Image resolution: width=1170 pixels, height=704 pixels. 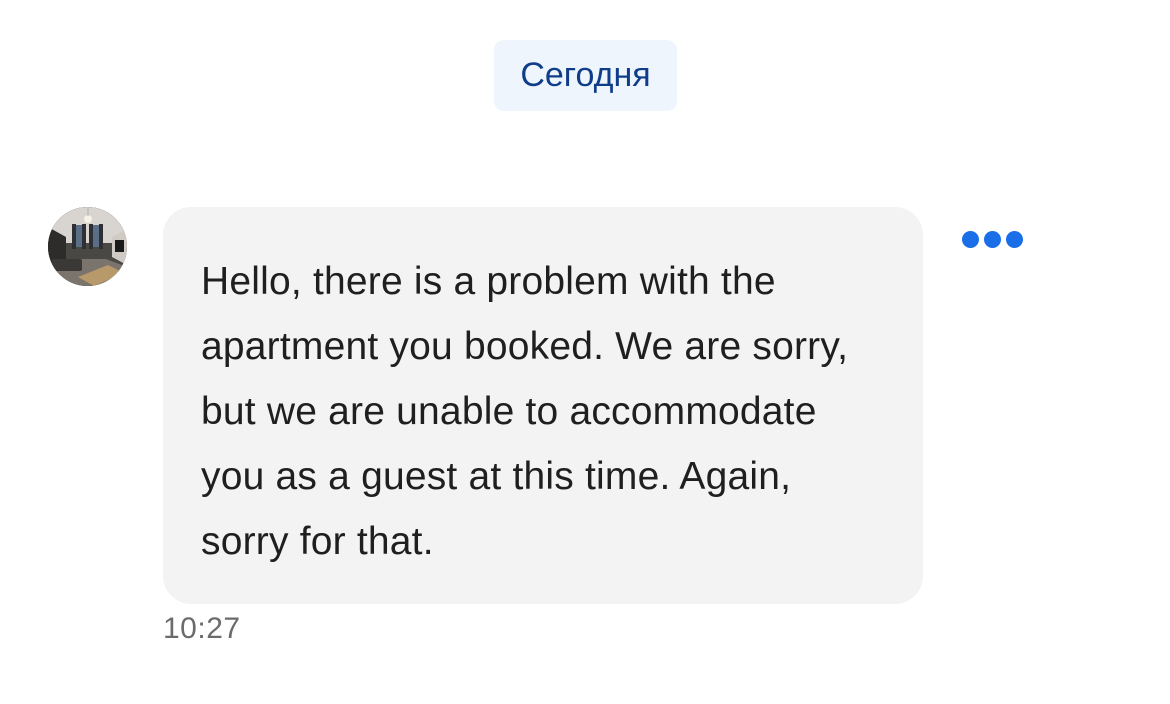 I want to click on message-more-button, so click(x=992, y=239).